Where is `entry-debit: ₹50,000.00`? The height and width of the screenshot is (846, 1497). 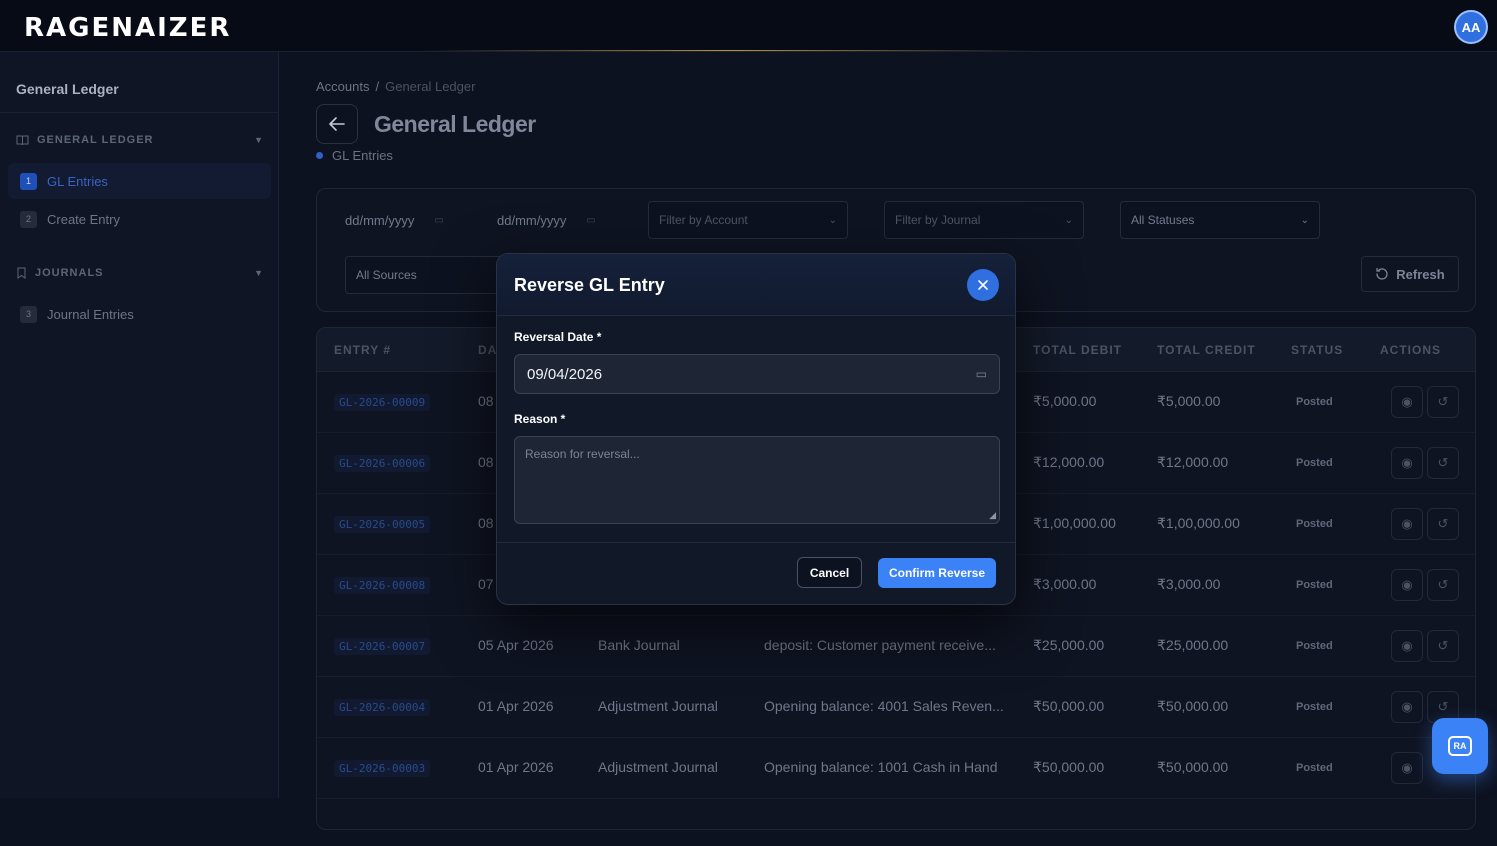
entry-debit: ₹50,000.00 is located at coordinates (1069, 767).